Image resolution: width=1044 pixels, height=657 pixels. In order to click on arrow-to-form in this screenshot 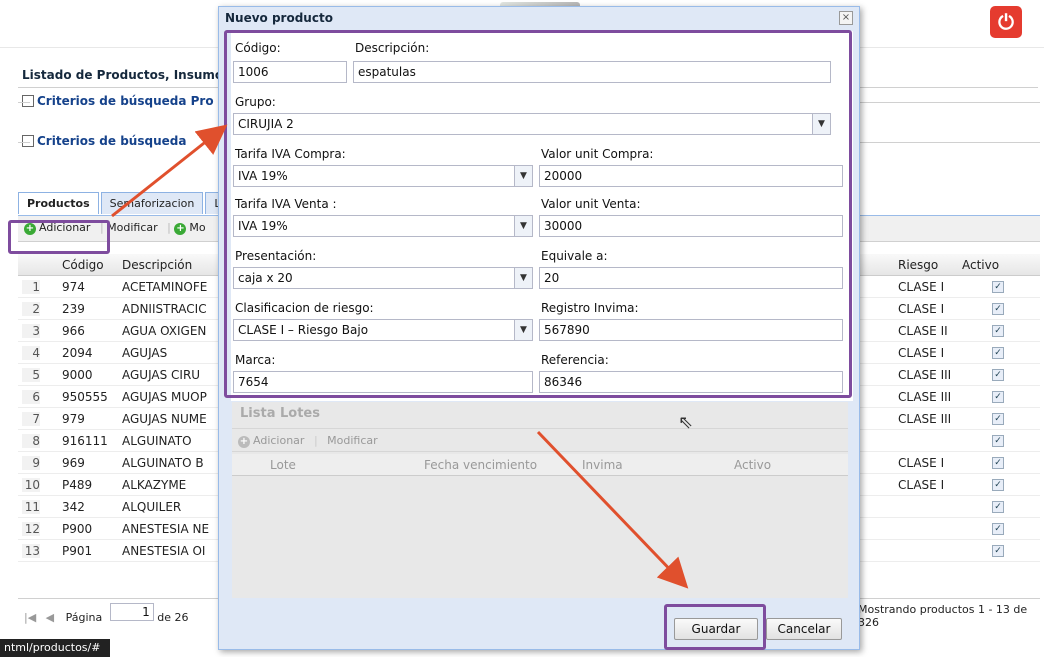, I will do `click(169, 171)`.